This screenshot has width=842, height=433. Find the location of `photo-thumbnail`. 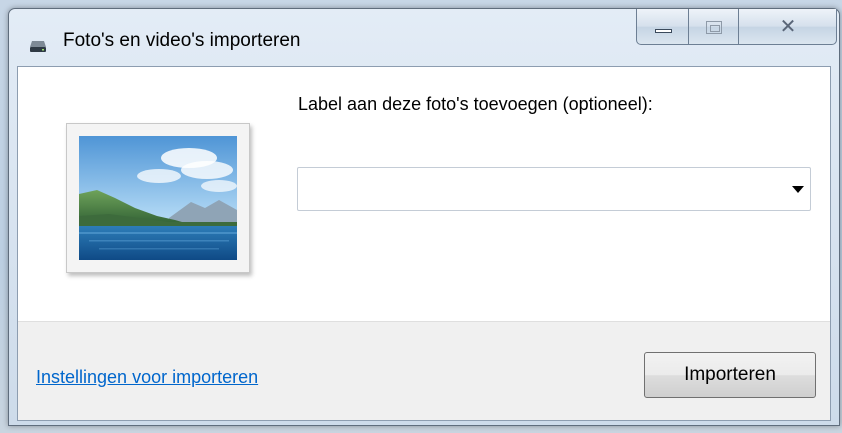

photo-thumbnail is located at coordinates (158, 198).